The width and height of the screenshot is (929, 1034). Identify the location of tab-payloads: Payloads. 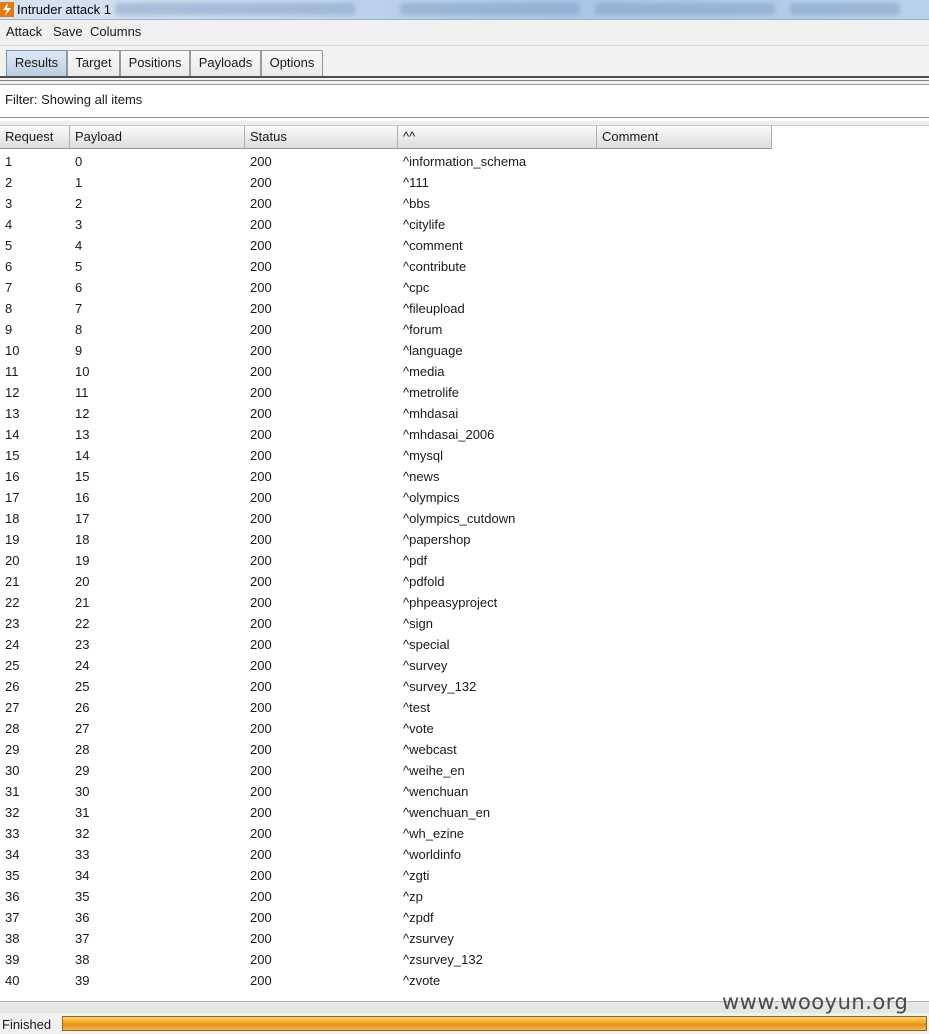
(225, 63).